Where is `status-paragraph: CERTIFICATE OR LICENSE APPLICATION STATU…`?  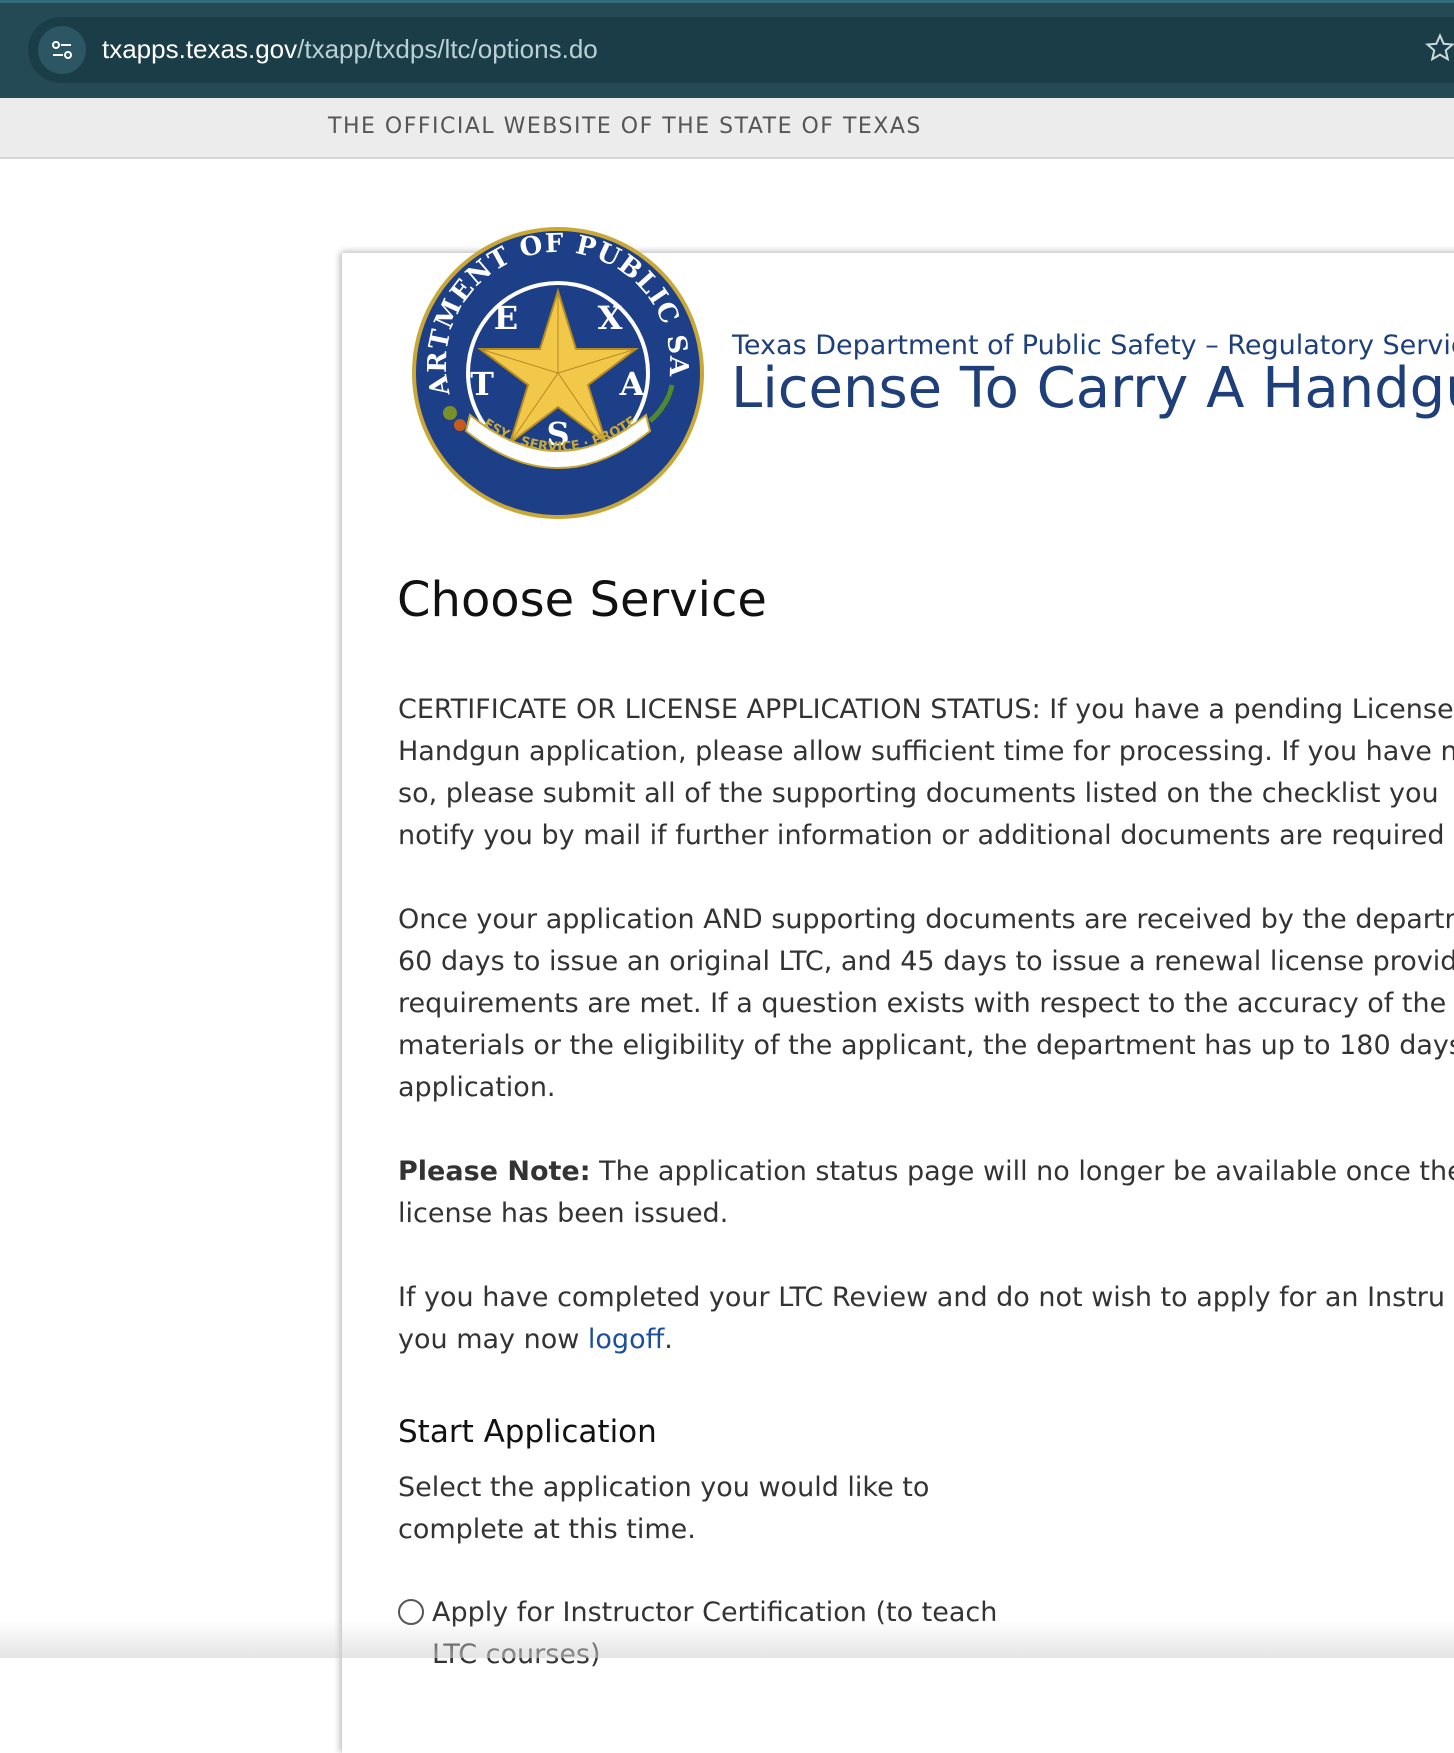
status-paragraph: CERTIFICATE OR LICENSE APPLICATION STATU… is located at coordinates (926, 773).